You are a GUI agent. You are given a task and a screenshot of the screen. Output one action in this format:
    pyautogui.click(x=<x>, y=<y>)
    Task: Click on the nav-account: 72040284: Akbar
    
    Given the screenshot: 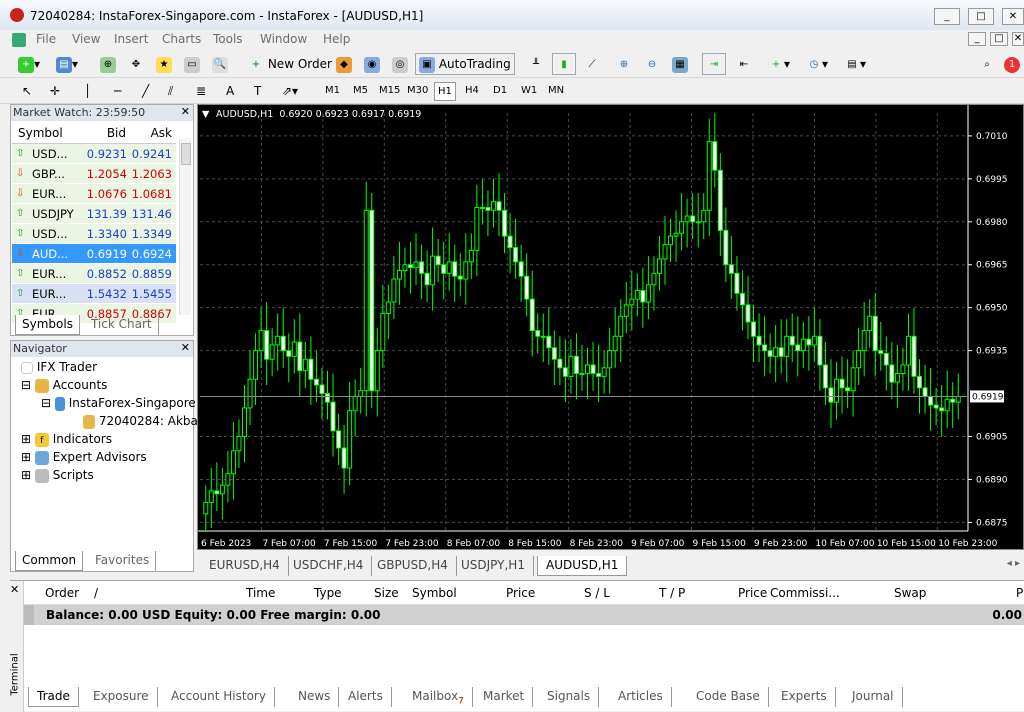 What is the action you would take?
    pyautogui.click(x=143, y=421)
    